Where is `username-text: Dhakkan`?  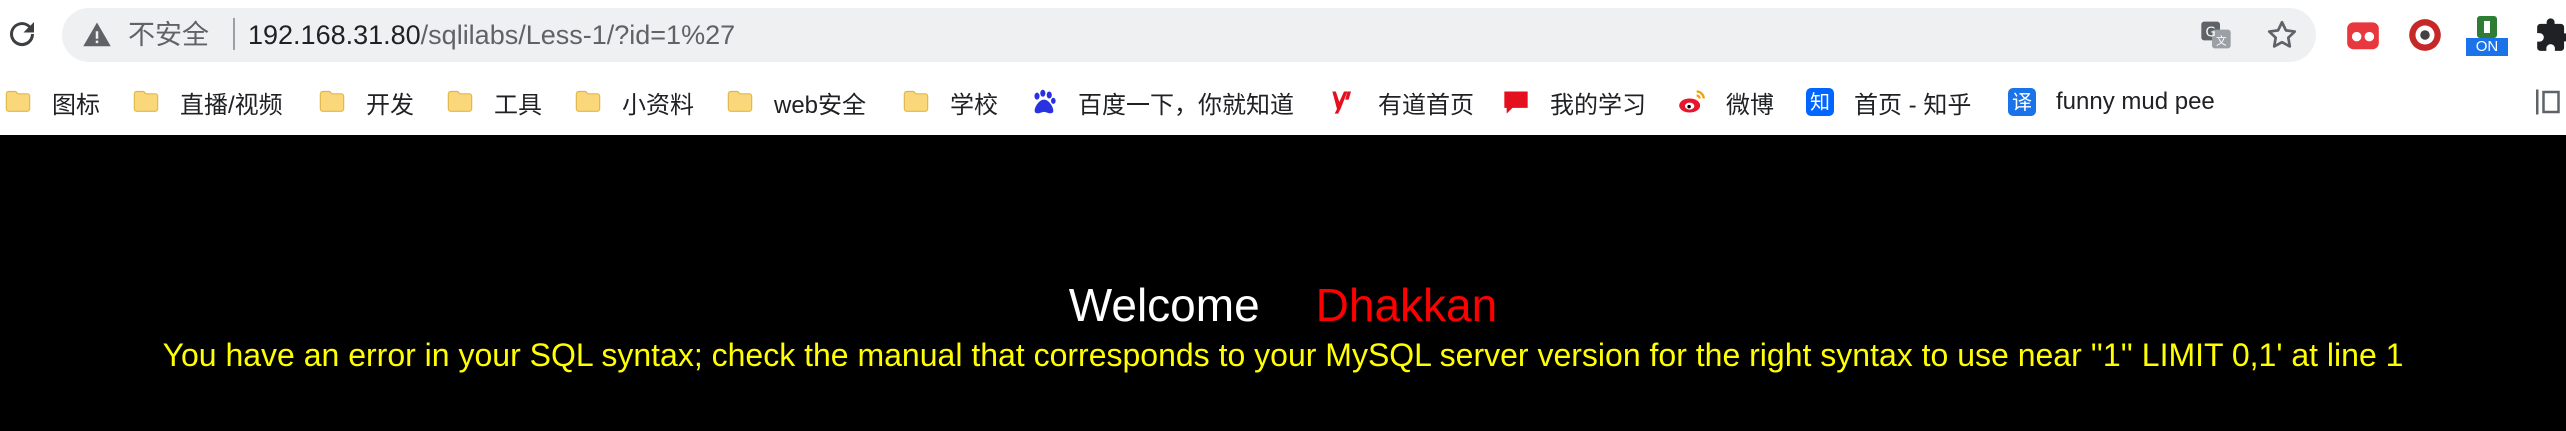 username-text: Dhakkan is located at coordinates (1406, 305).